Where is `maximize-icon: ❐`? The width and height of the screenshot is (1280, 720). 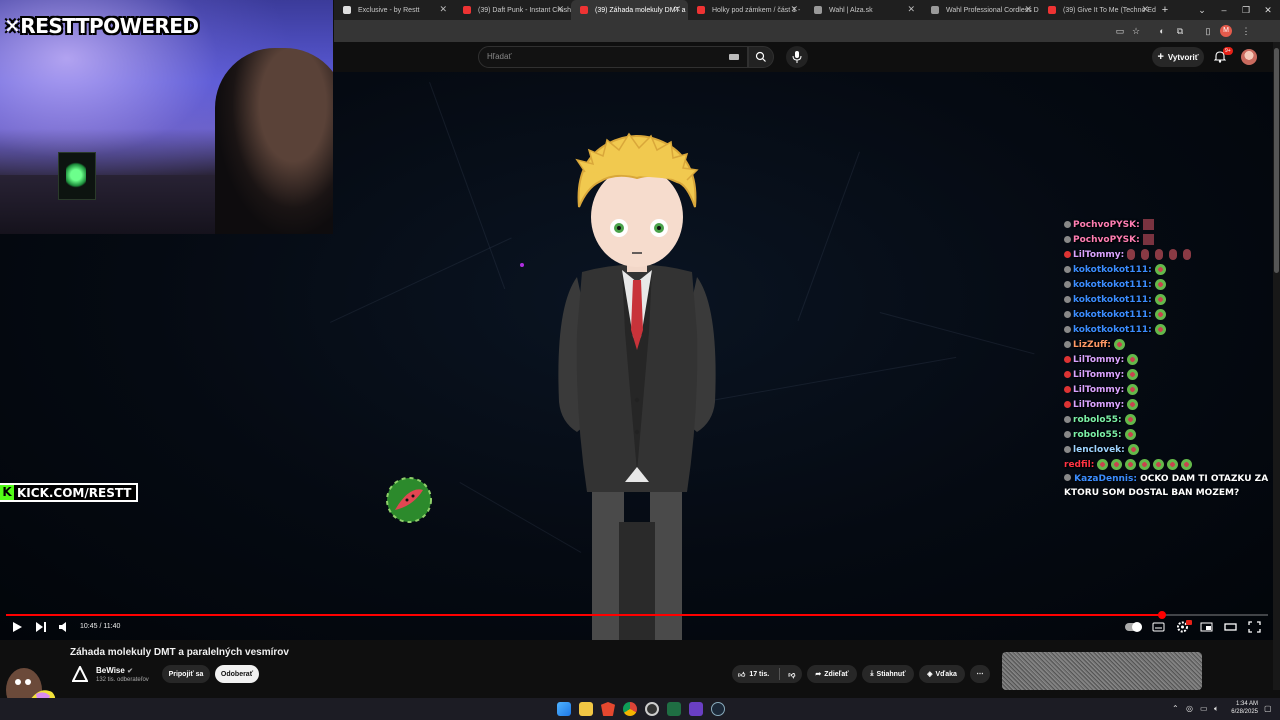 maximize-icon: ❐ is located at coordinates (1246, 10).